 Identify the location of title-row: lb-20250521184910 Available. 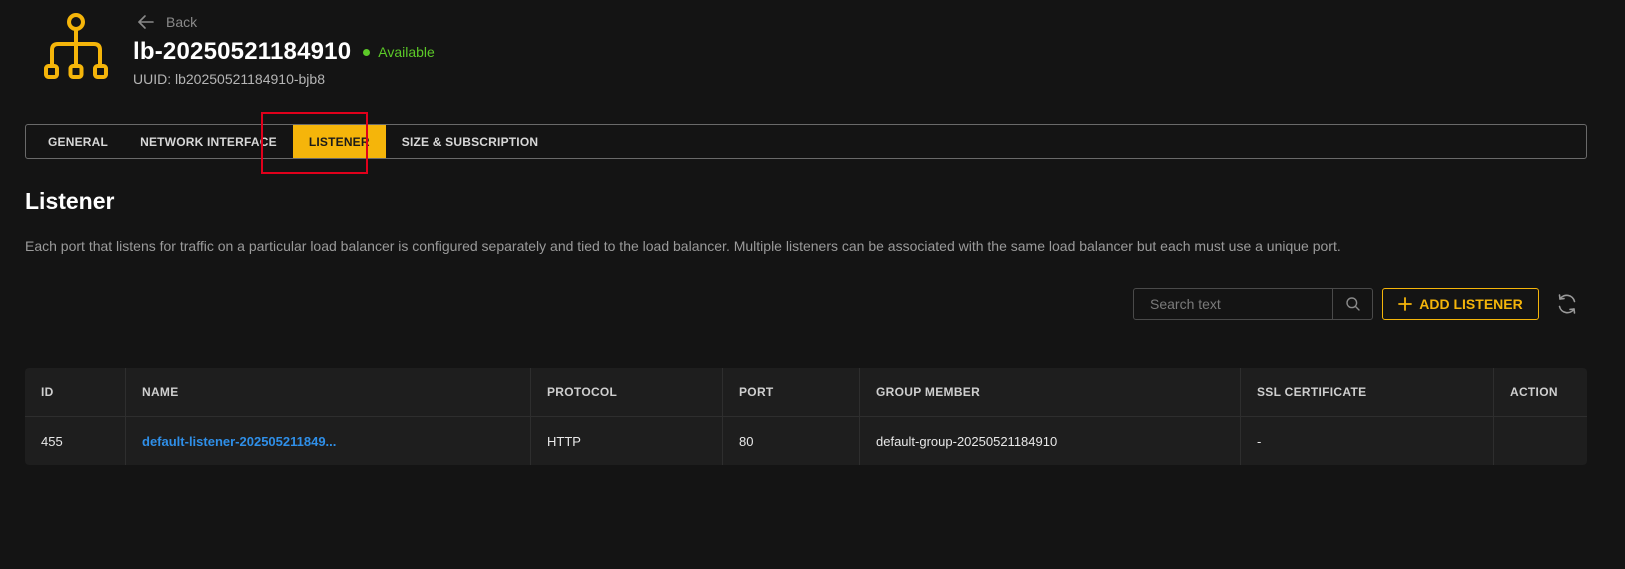
(284, 52).